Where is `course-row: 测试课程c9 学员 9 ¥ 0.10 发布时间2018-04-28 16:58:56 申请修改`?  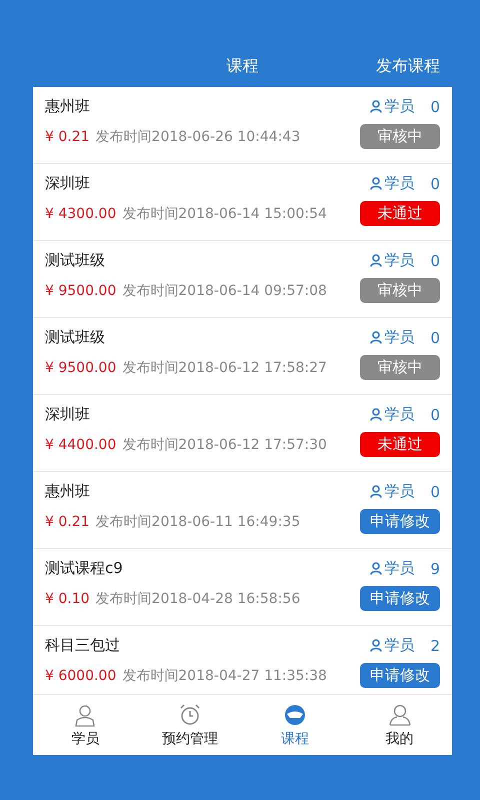 course-row: 测试课程c9 学员 9 ¥ 0.10 发布时间2018-04-28 16:58:56 申请修改 is located at coordinates (242, 587).